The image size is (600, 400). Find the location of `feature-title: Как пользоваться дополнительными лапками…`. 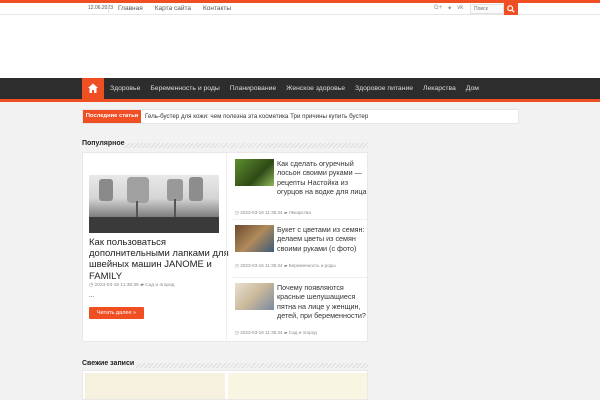

feature-title: Как пользоваться дополнительными лапками… is located at coordinates (159, 259).